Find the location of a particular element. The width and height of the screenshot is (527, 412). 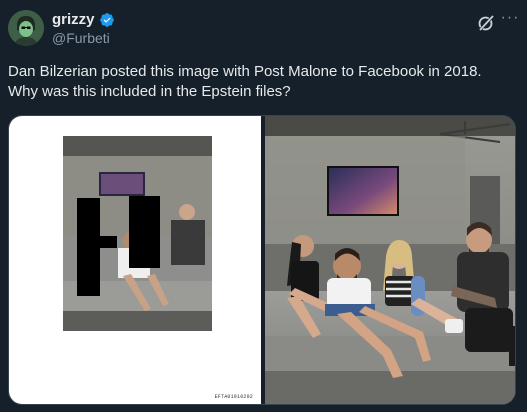

author-name-row: grizzy is located at coordinates (83, 19).